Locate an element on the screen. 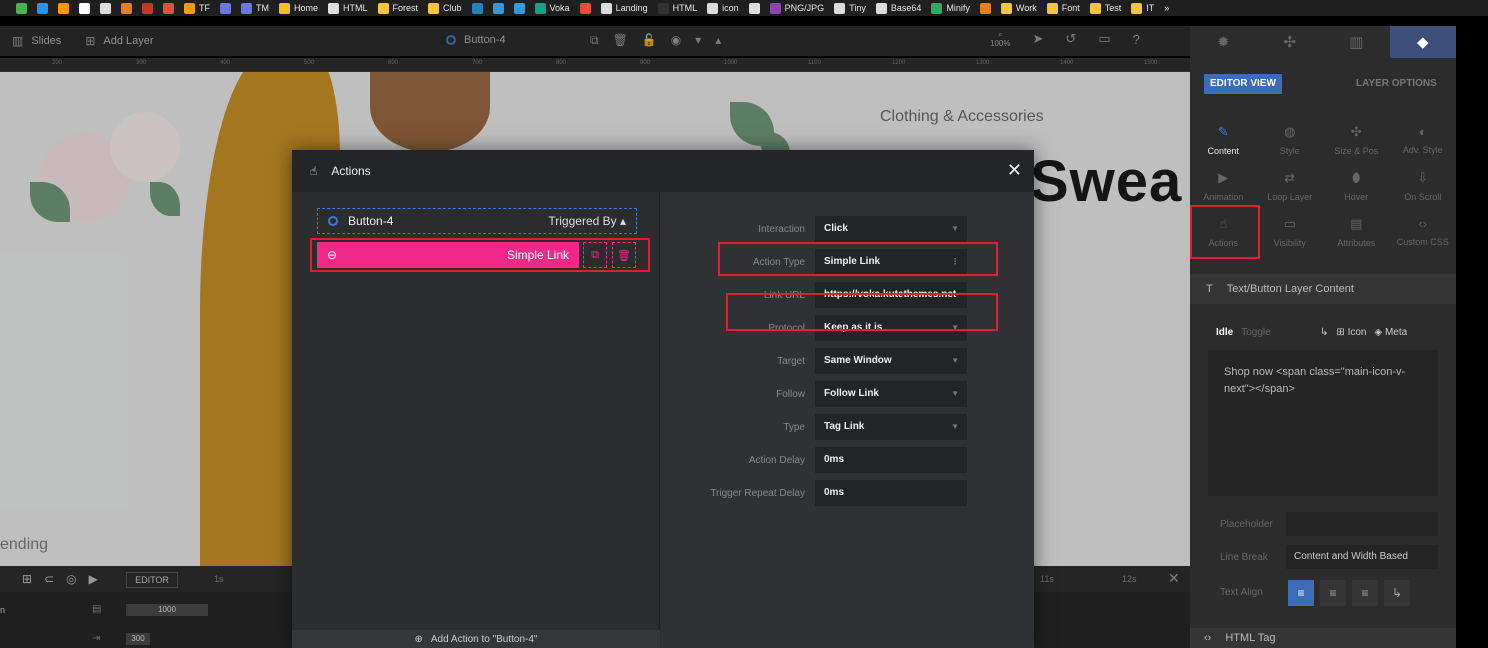 This screenshot has height=648, width=1488. bookmark-item: Forest is located at coordinates (397, 8).